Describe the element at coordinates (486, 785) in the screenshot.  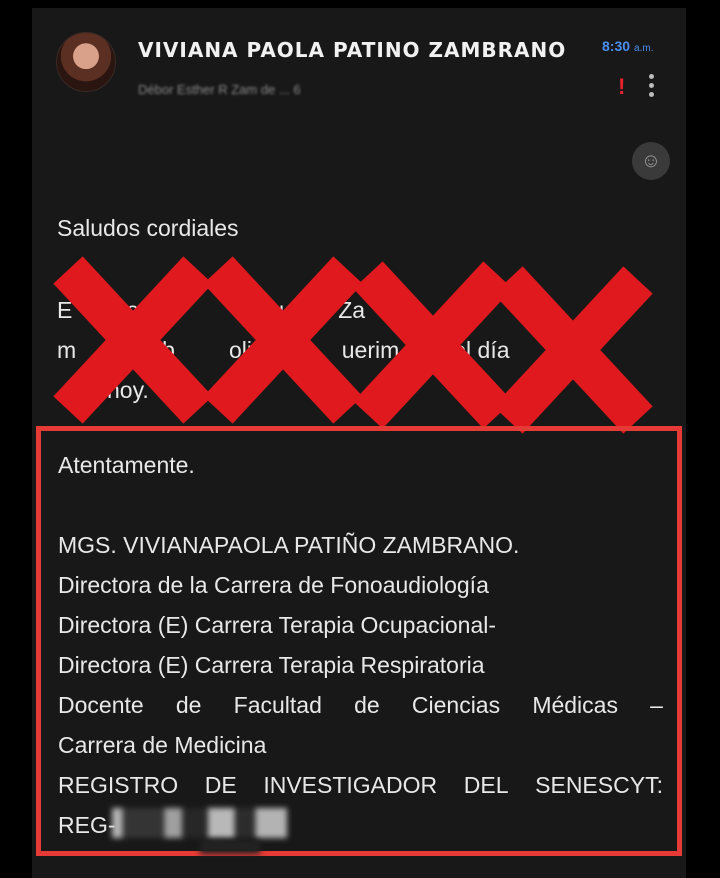
I see `word: DEL` at that location.